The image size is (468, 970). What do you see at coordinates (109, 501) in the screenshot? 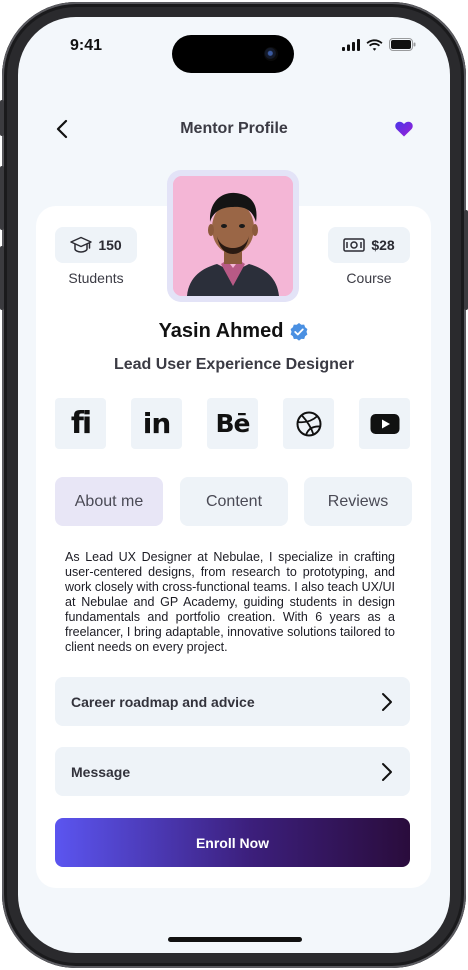
I see `tab-about-me: About me` at bounding box center [109, 501].